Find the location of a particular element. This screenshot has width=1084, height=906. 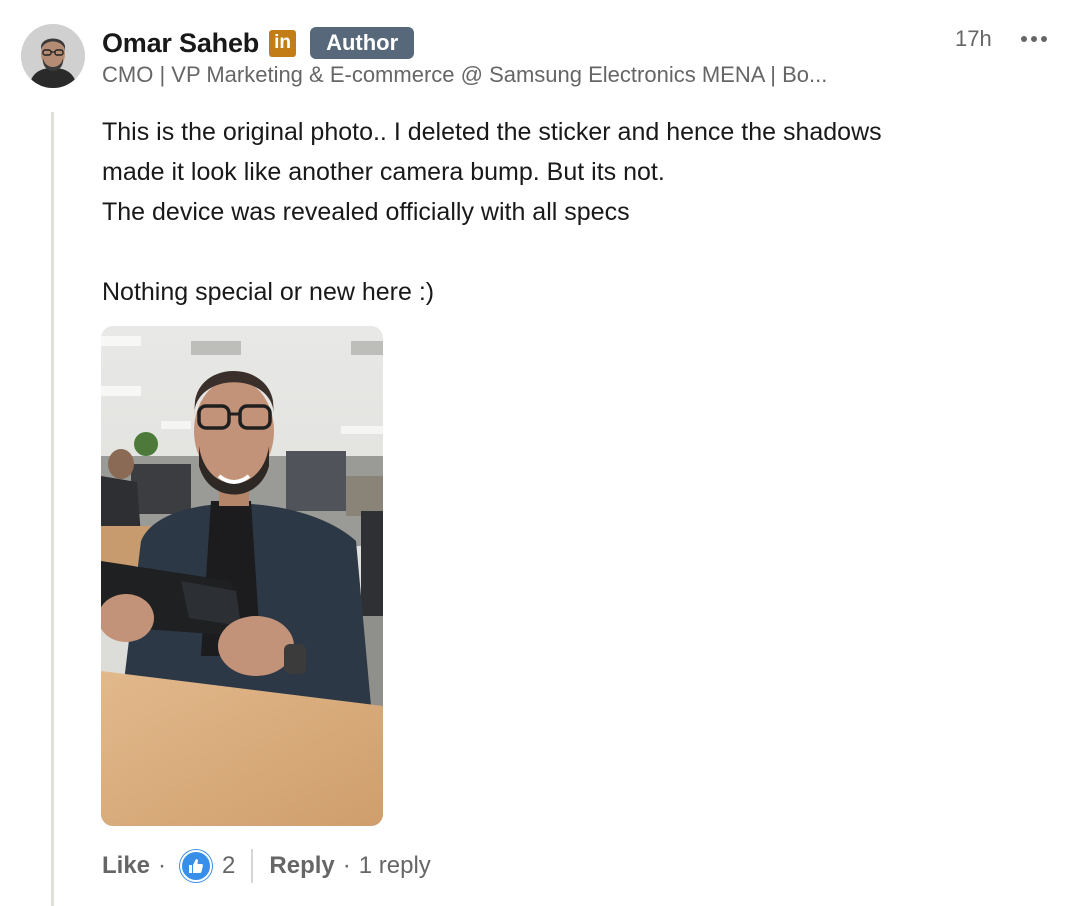

author-name: Omar Saheb is located at coordinates (180, 43).